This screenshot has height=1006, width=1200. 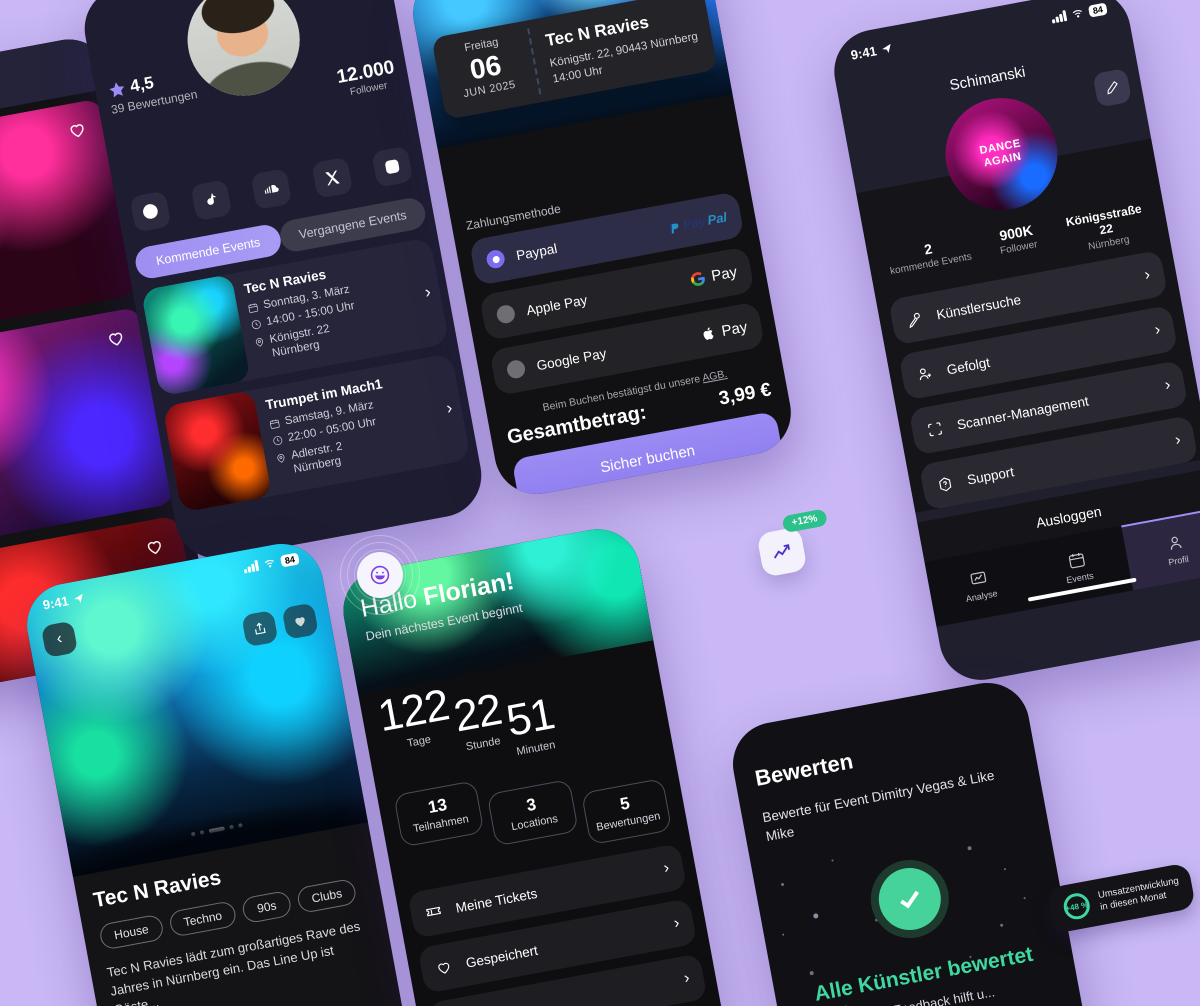 I want to click on countdown-days: 122 Tage, so click(x=413, y=715).